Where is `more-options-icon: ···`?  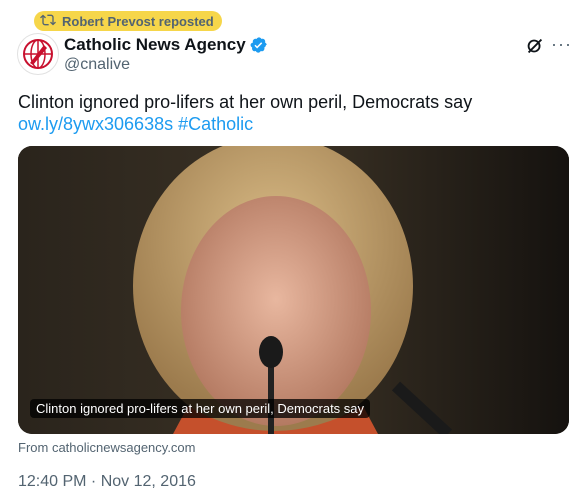
more-options-icon: ··· is located at coordinates (561, 44).